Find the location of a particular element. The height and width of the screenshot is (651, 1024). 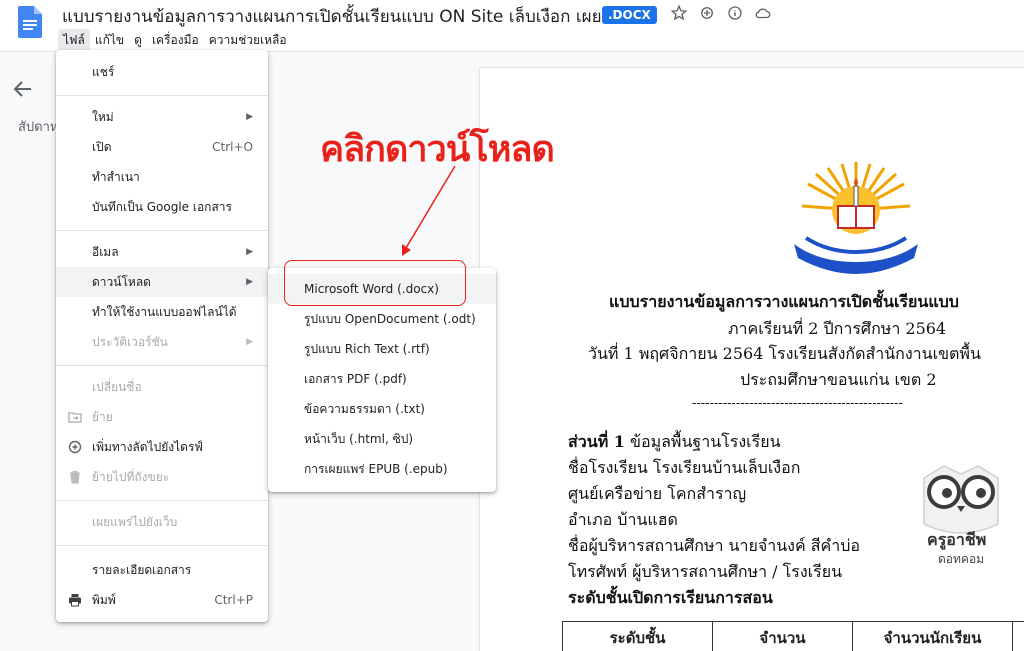

file-menu-make-offline: ทำให้ใช้งานแบบออฟไลน์ได้ is located at coordinates (162, 312).